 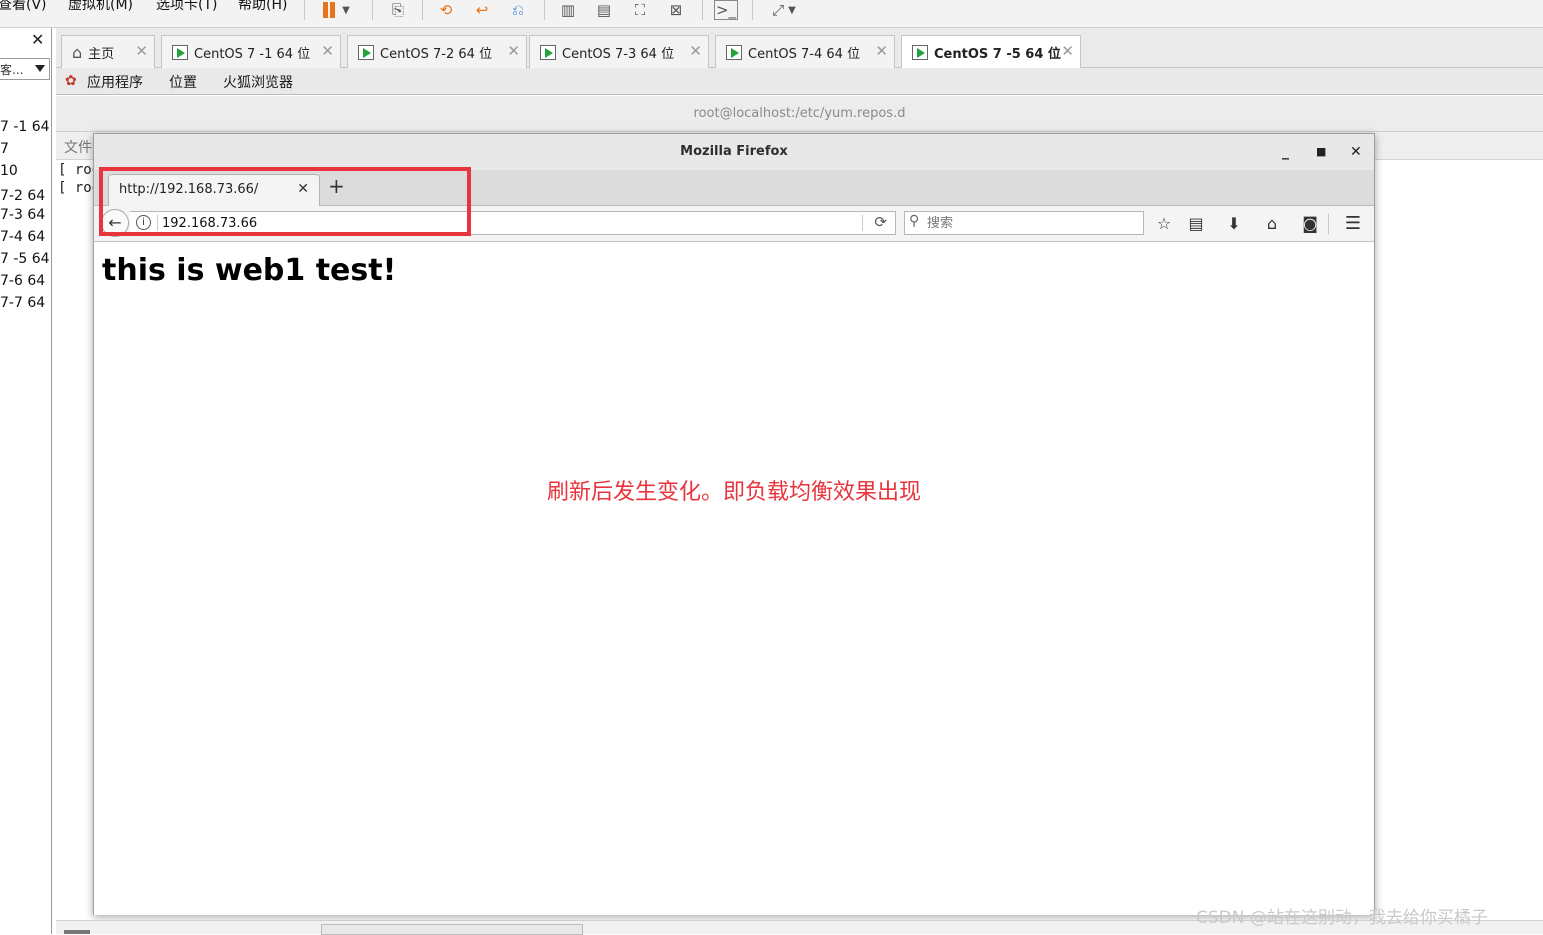 I want to click on tab-label: CentOS 7-4 64 位, so click(x=804, y=54).